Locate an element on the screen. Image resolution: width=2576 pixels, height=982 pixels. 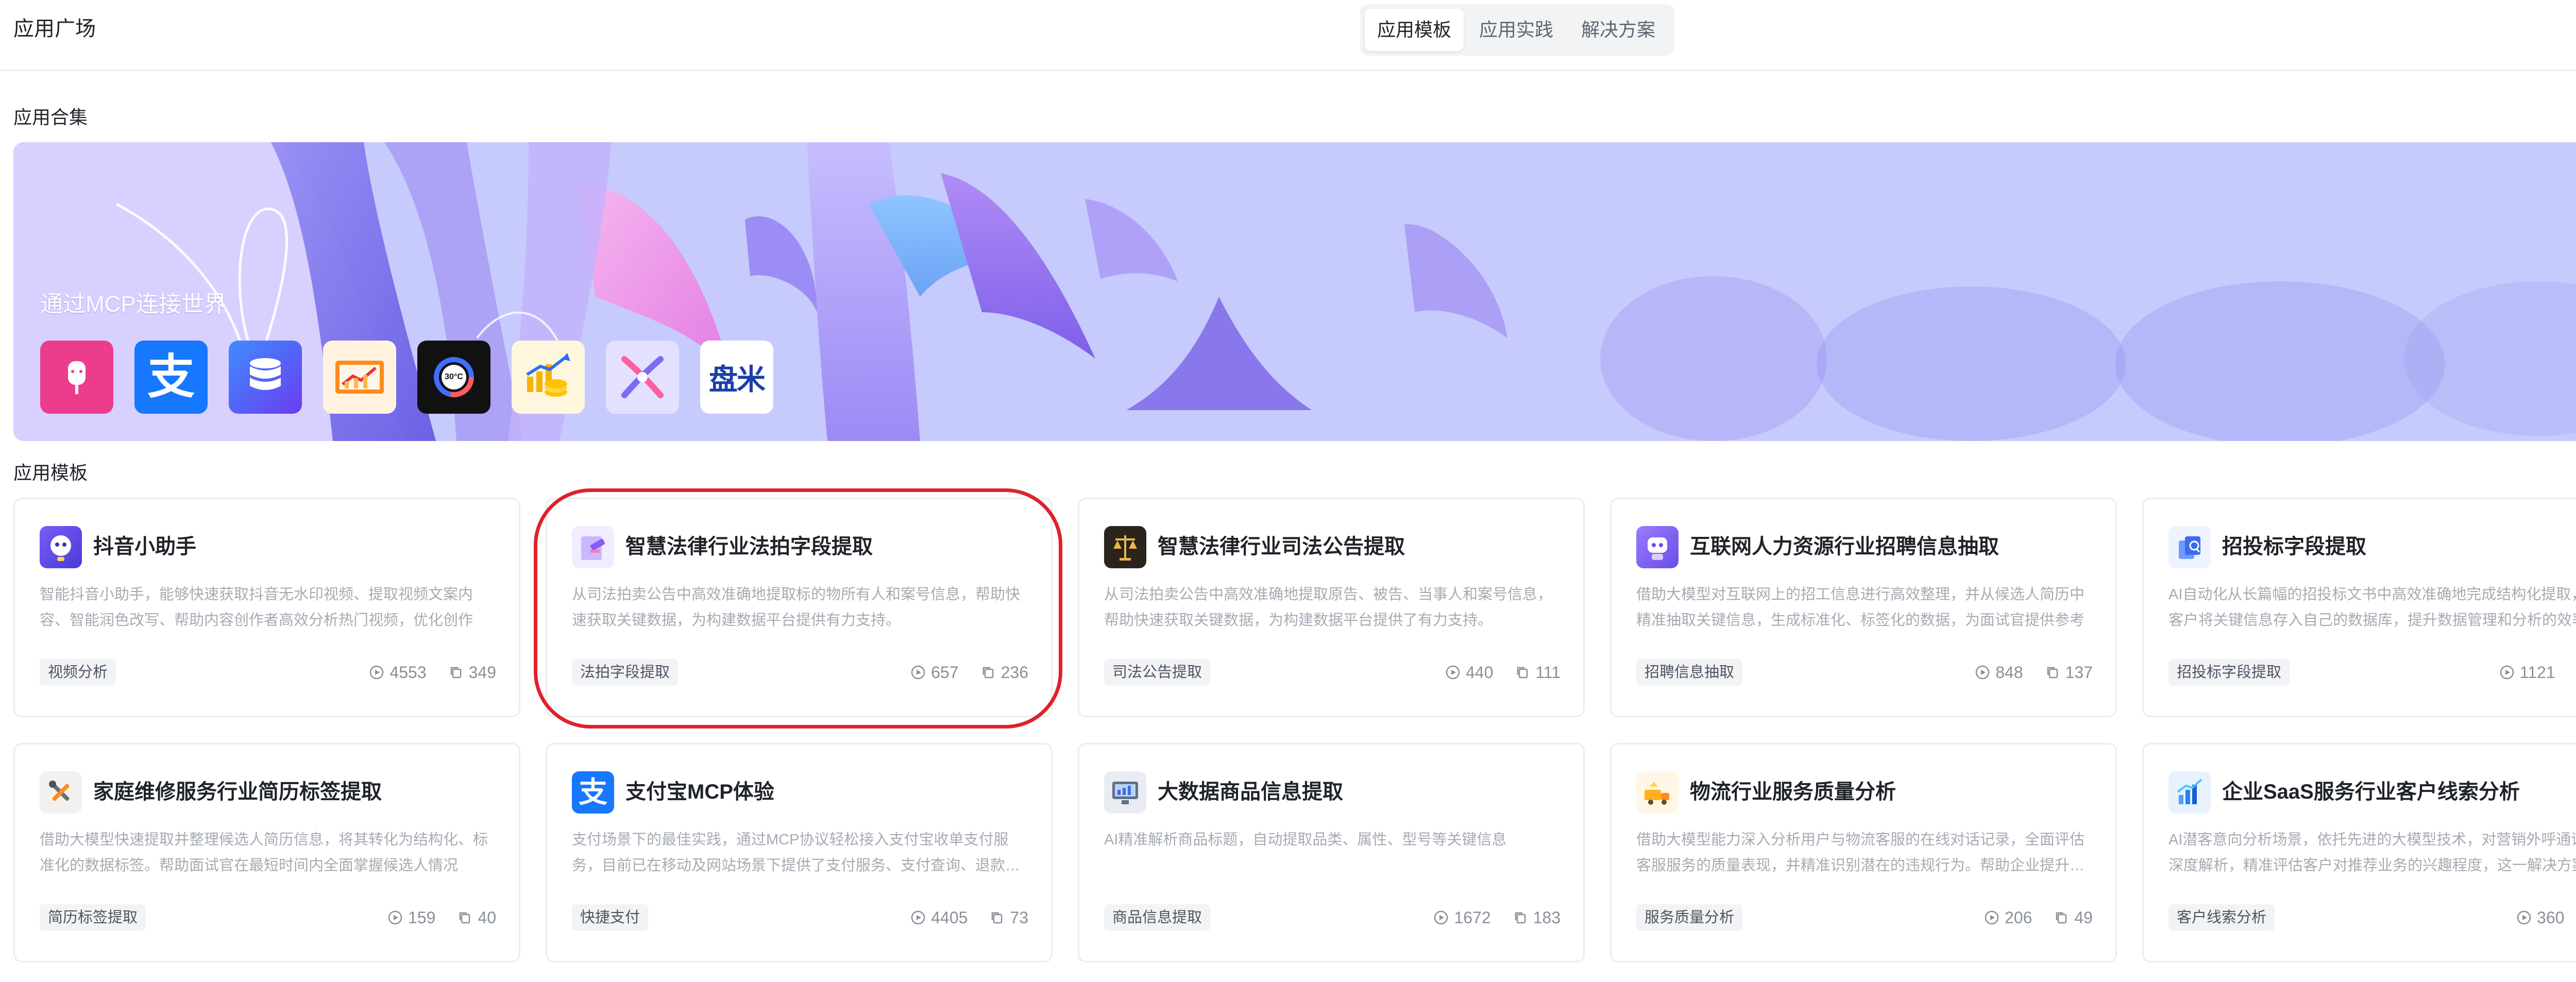
card-description: AI精准解析商品标题，自动提取品类、属性、型号等关键信息 is located at coordinates (1305, 840).